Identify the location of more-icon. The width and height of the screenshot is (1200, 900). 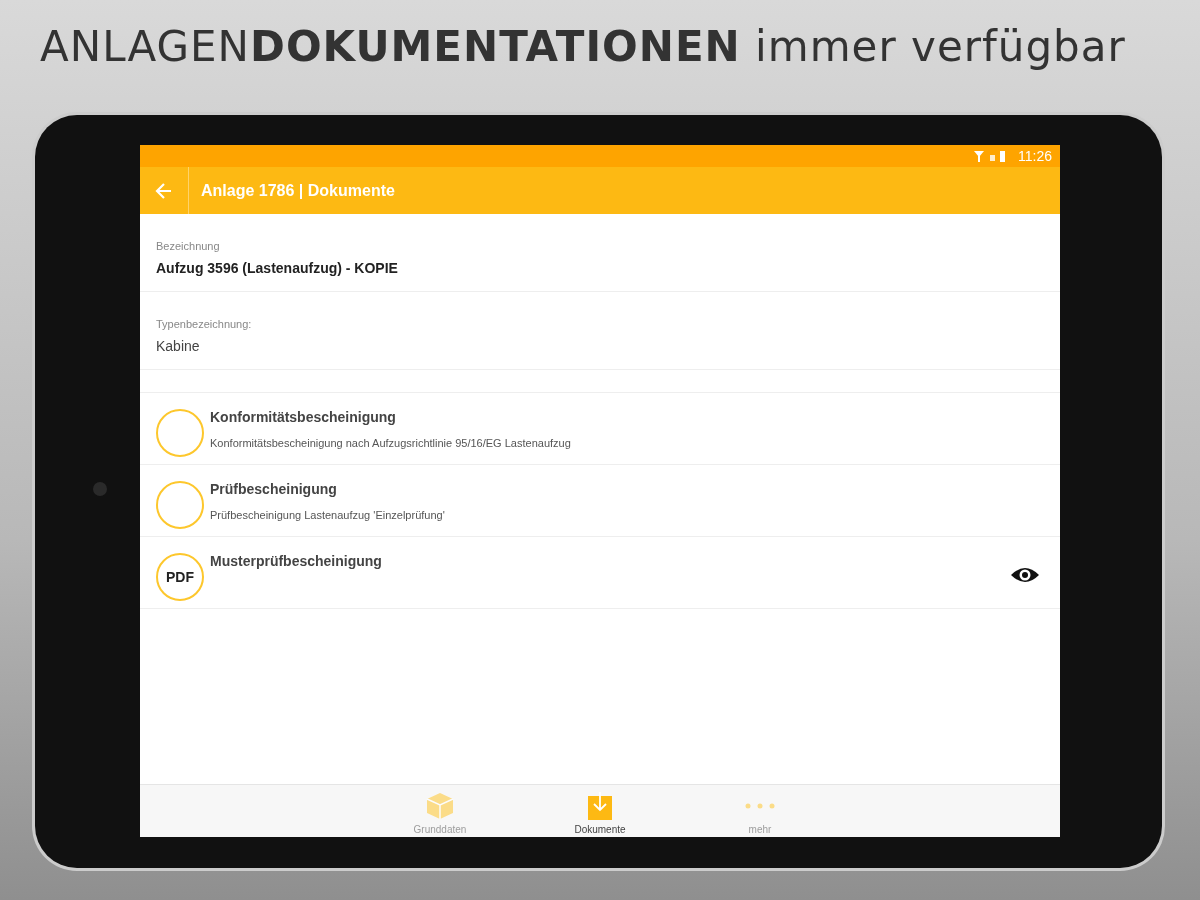
(760, 806).